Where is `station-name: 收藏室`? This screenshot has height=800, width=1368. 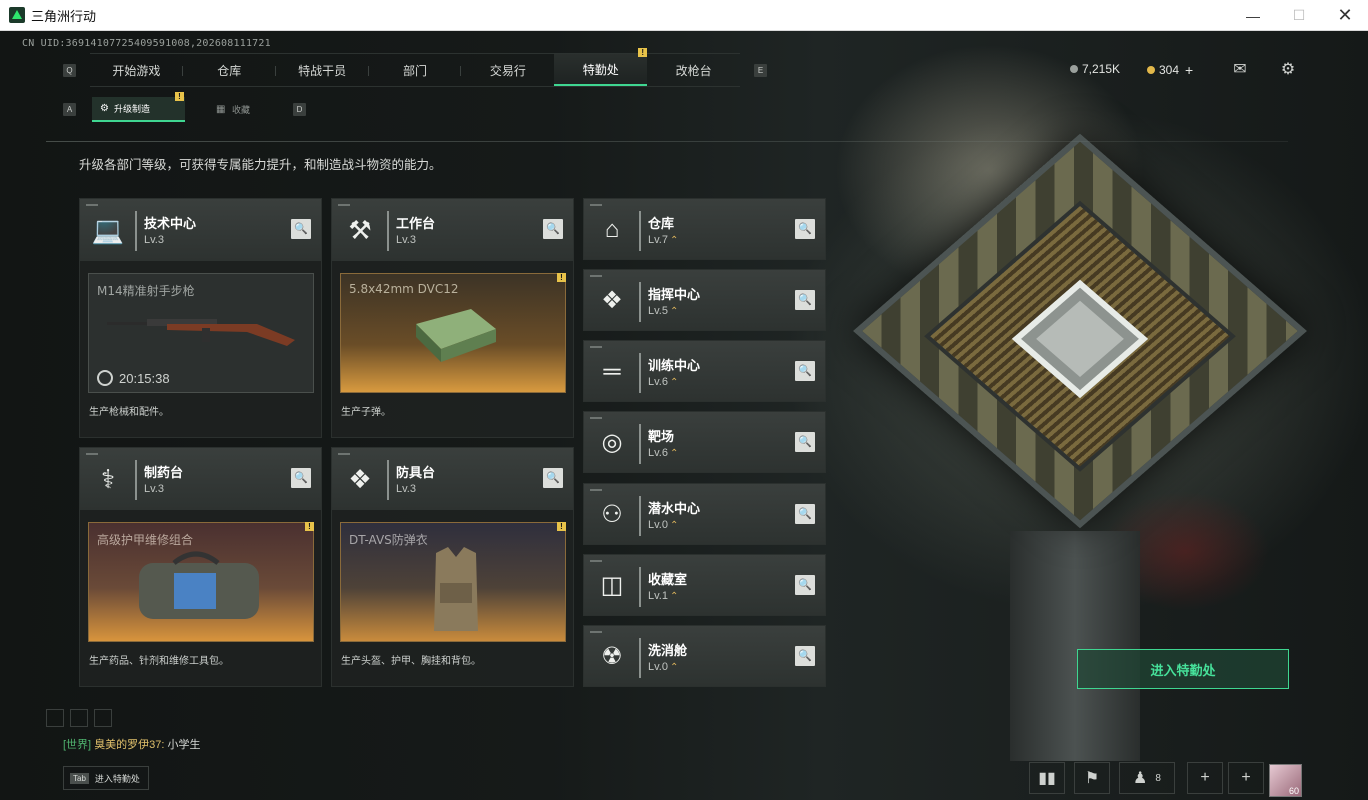 station-name: 收藏室 is located at coordinates (668, 579).